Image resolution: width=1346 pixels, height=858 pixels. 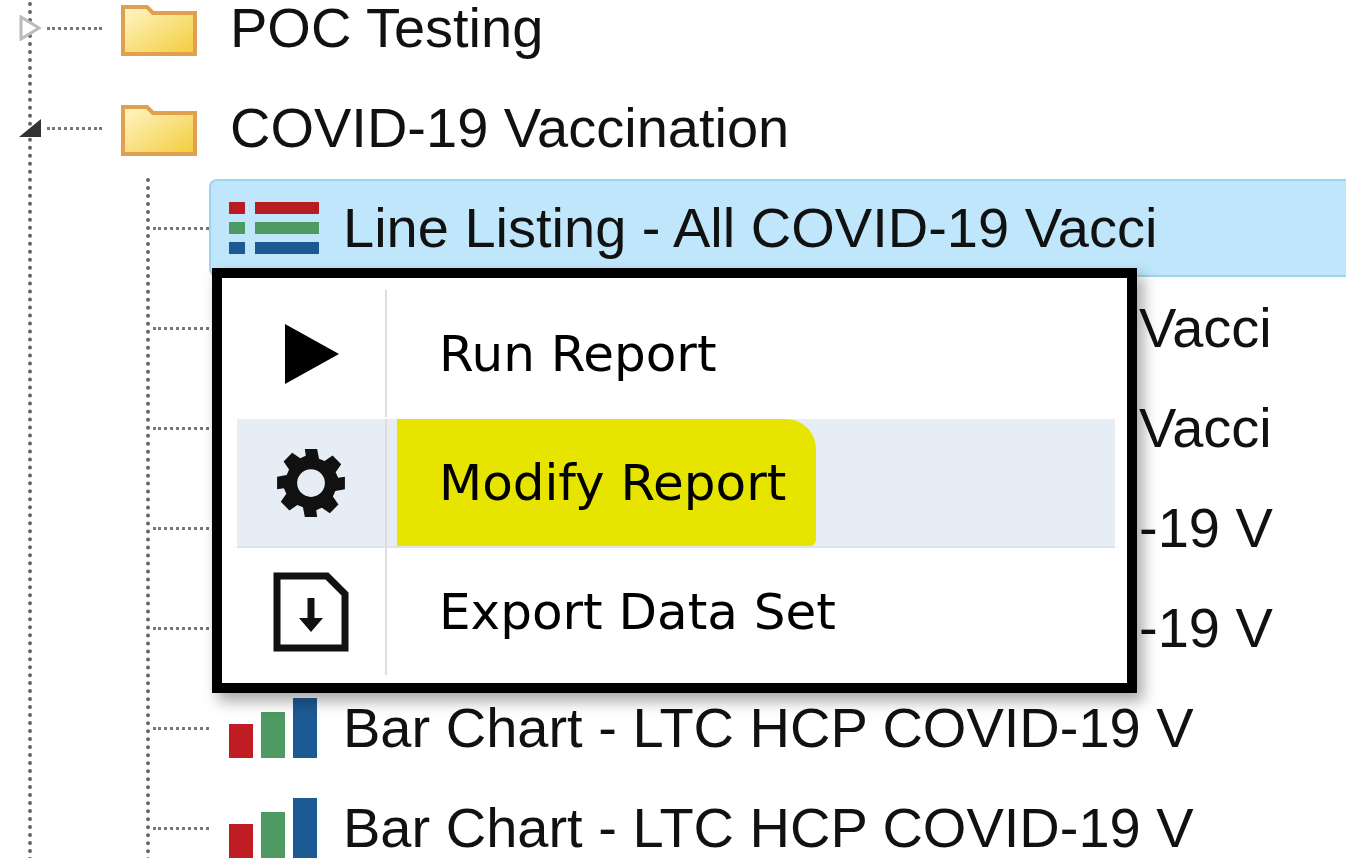 What do you see at coordinates (607, 482) in the screenshot?
I see `highlighted-label: Modify Report` at bounding box center [607, 482].